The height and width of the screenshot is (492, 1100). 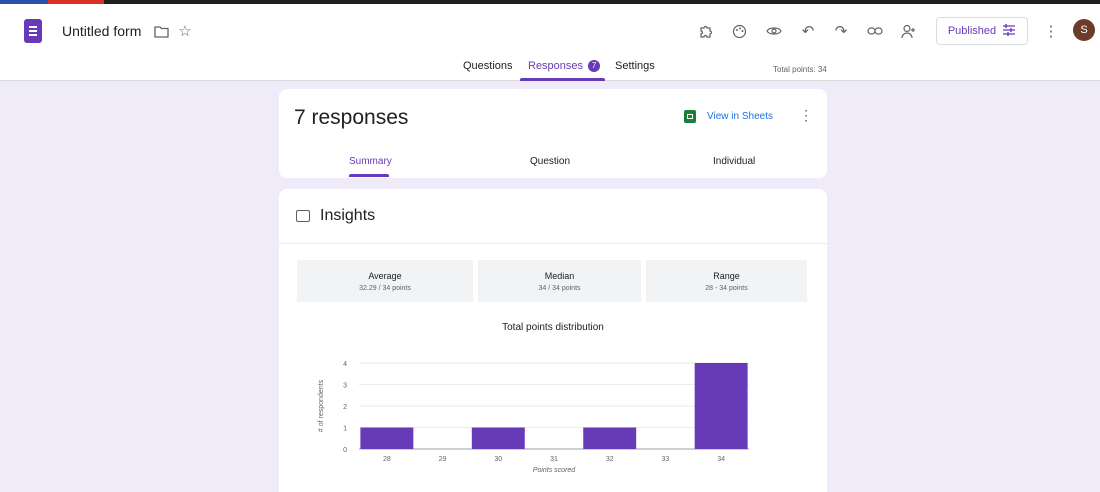 I want to click on published-button: Published, so click(x=982, y=31).